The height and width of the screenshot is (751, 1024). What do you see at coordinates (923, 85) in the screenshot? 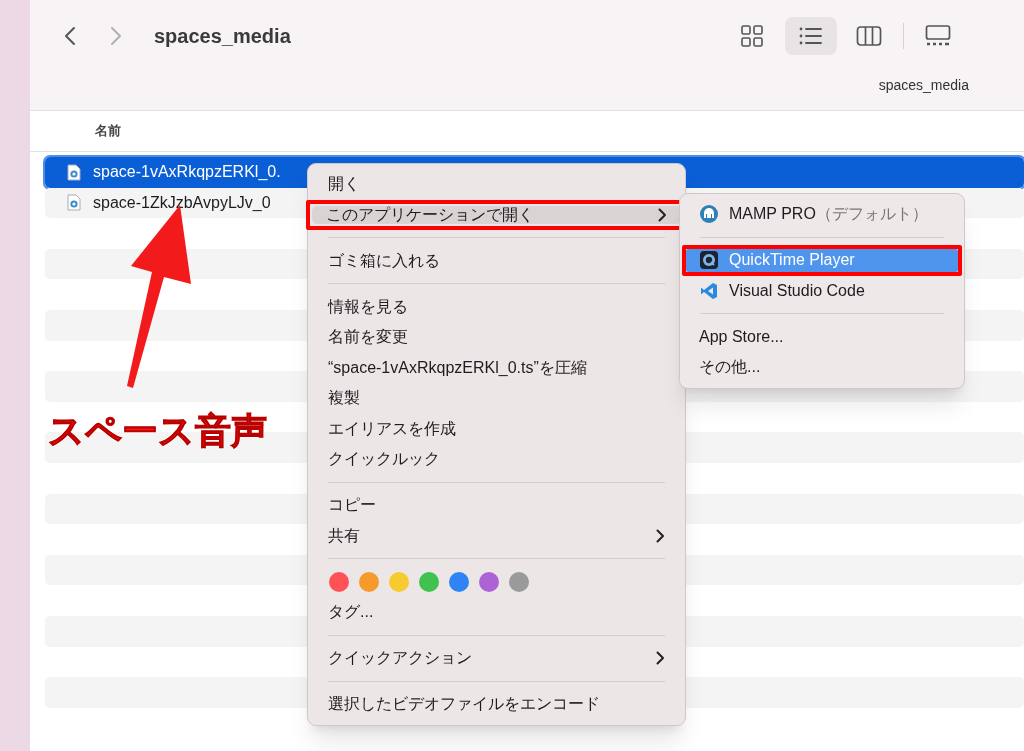
I see `path-label: spaces_media` at bounding box center [923, 85].